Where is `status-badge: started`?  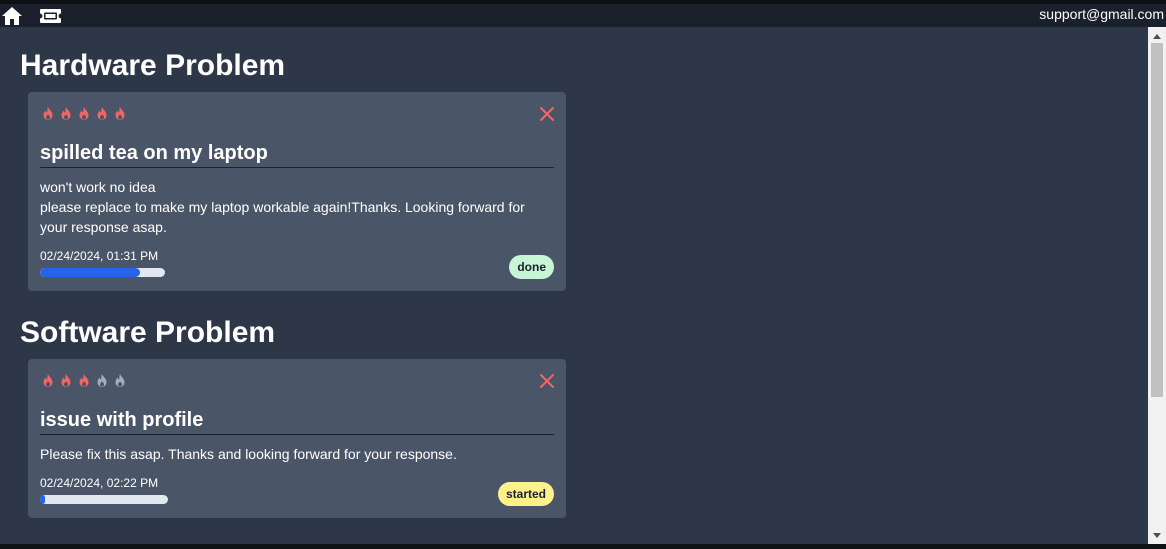 status-badge: started is located at coordinates (525, 494).